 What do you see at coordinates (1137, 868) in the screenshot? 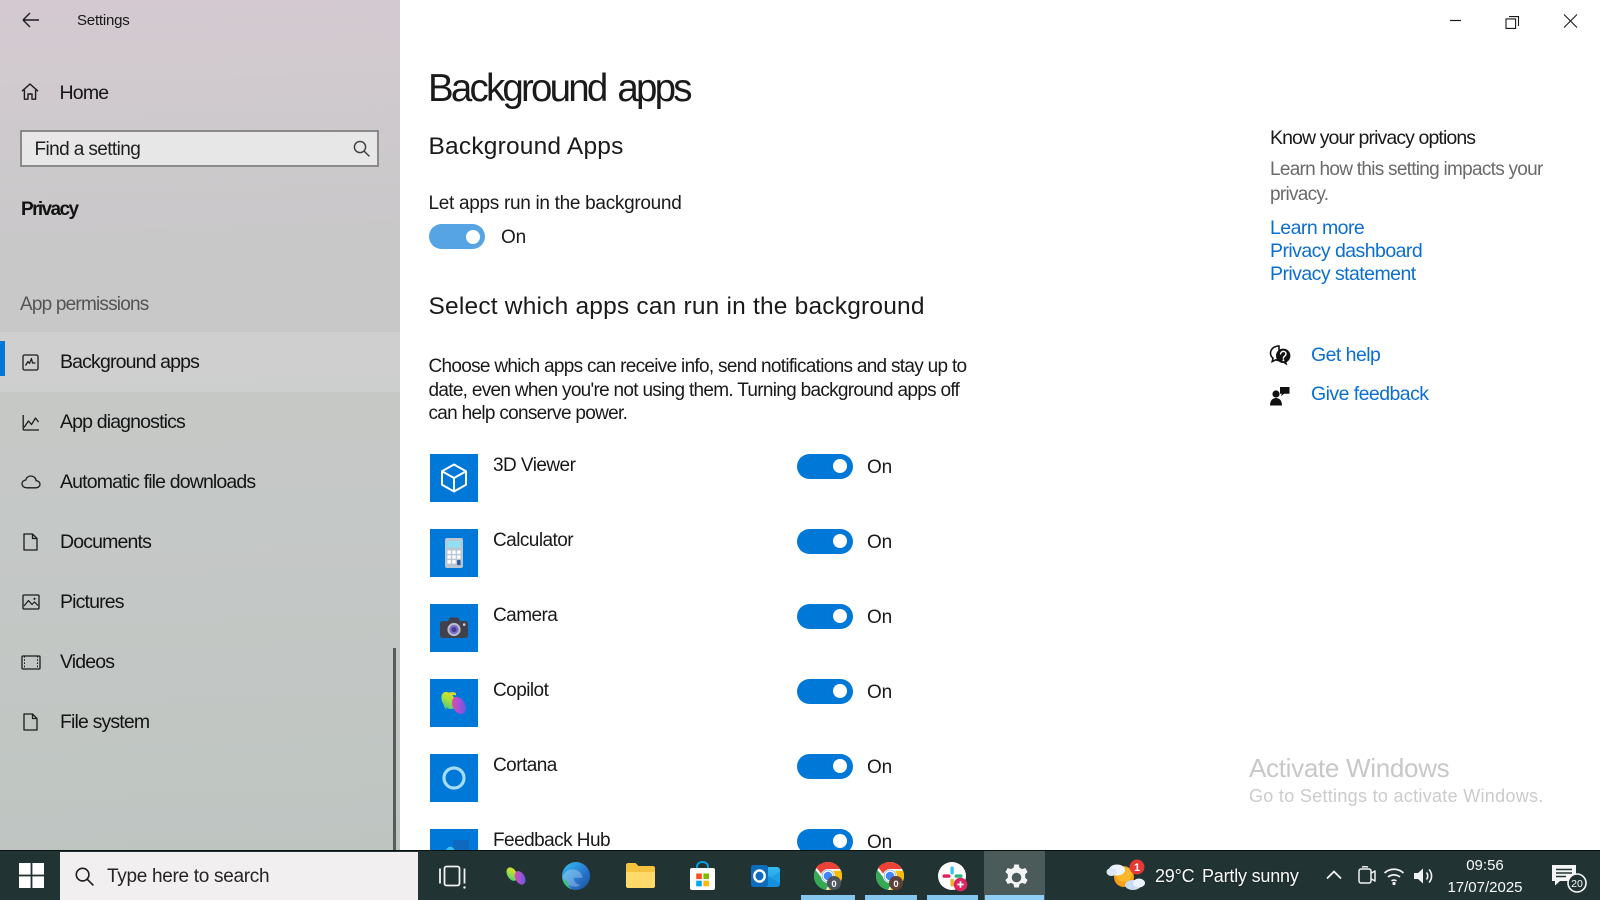
I see `svg-text: 1` at bounding box center [1137, 868].